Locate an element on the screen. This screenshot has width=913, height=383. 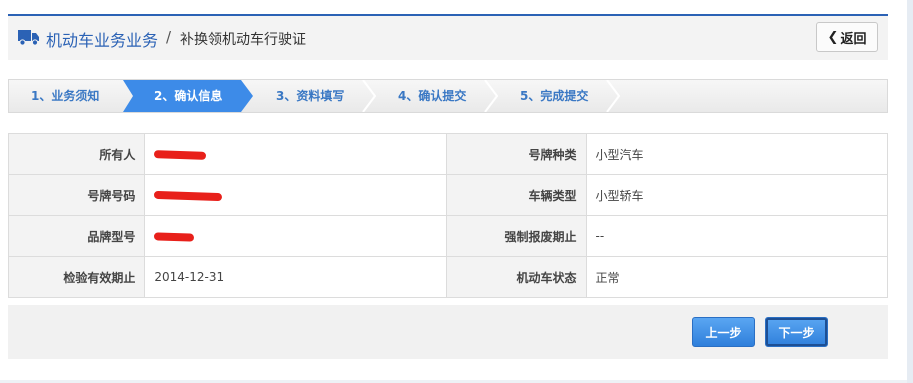
chevron-left-icon: ❮ is located at coordinates (833, 37).